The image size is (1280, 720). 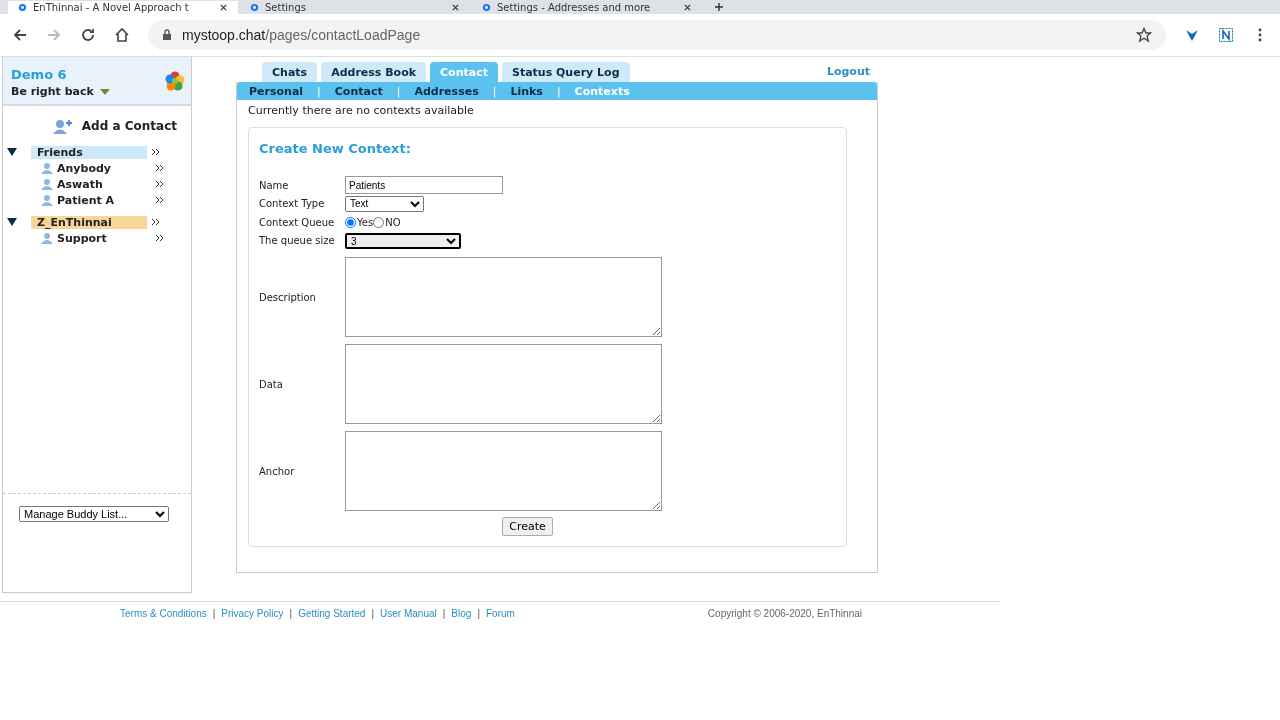 What do you see at coordinates (335, 148) in the screenshot?
I see `form-title: Create New Context:` at bounding box center [335, 148].